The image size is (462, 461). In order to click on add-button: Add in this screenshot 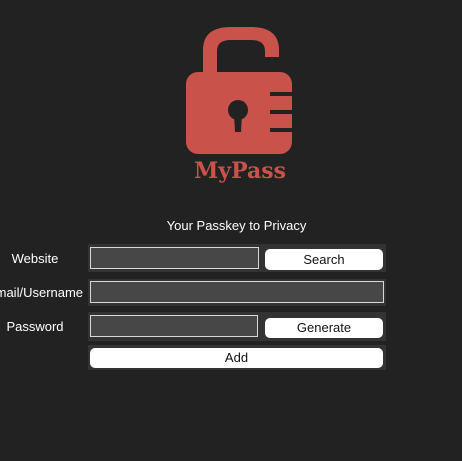, I will do `click(236, 358)`.